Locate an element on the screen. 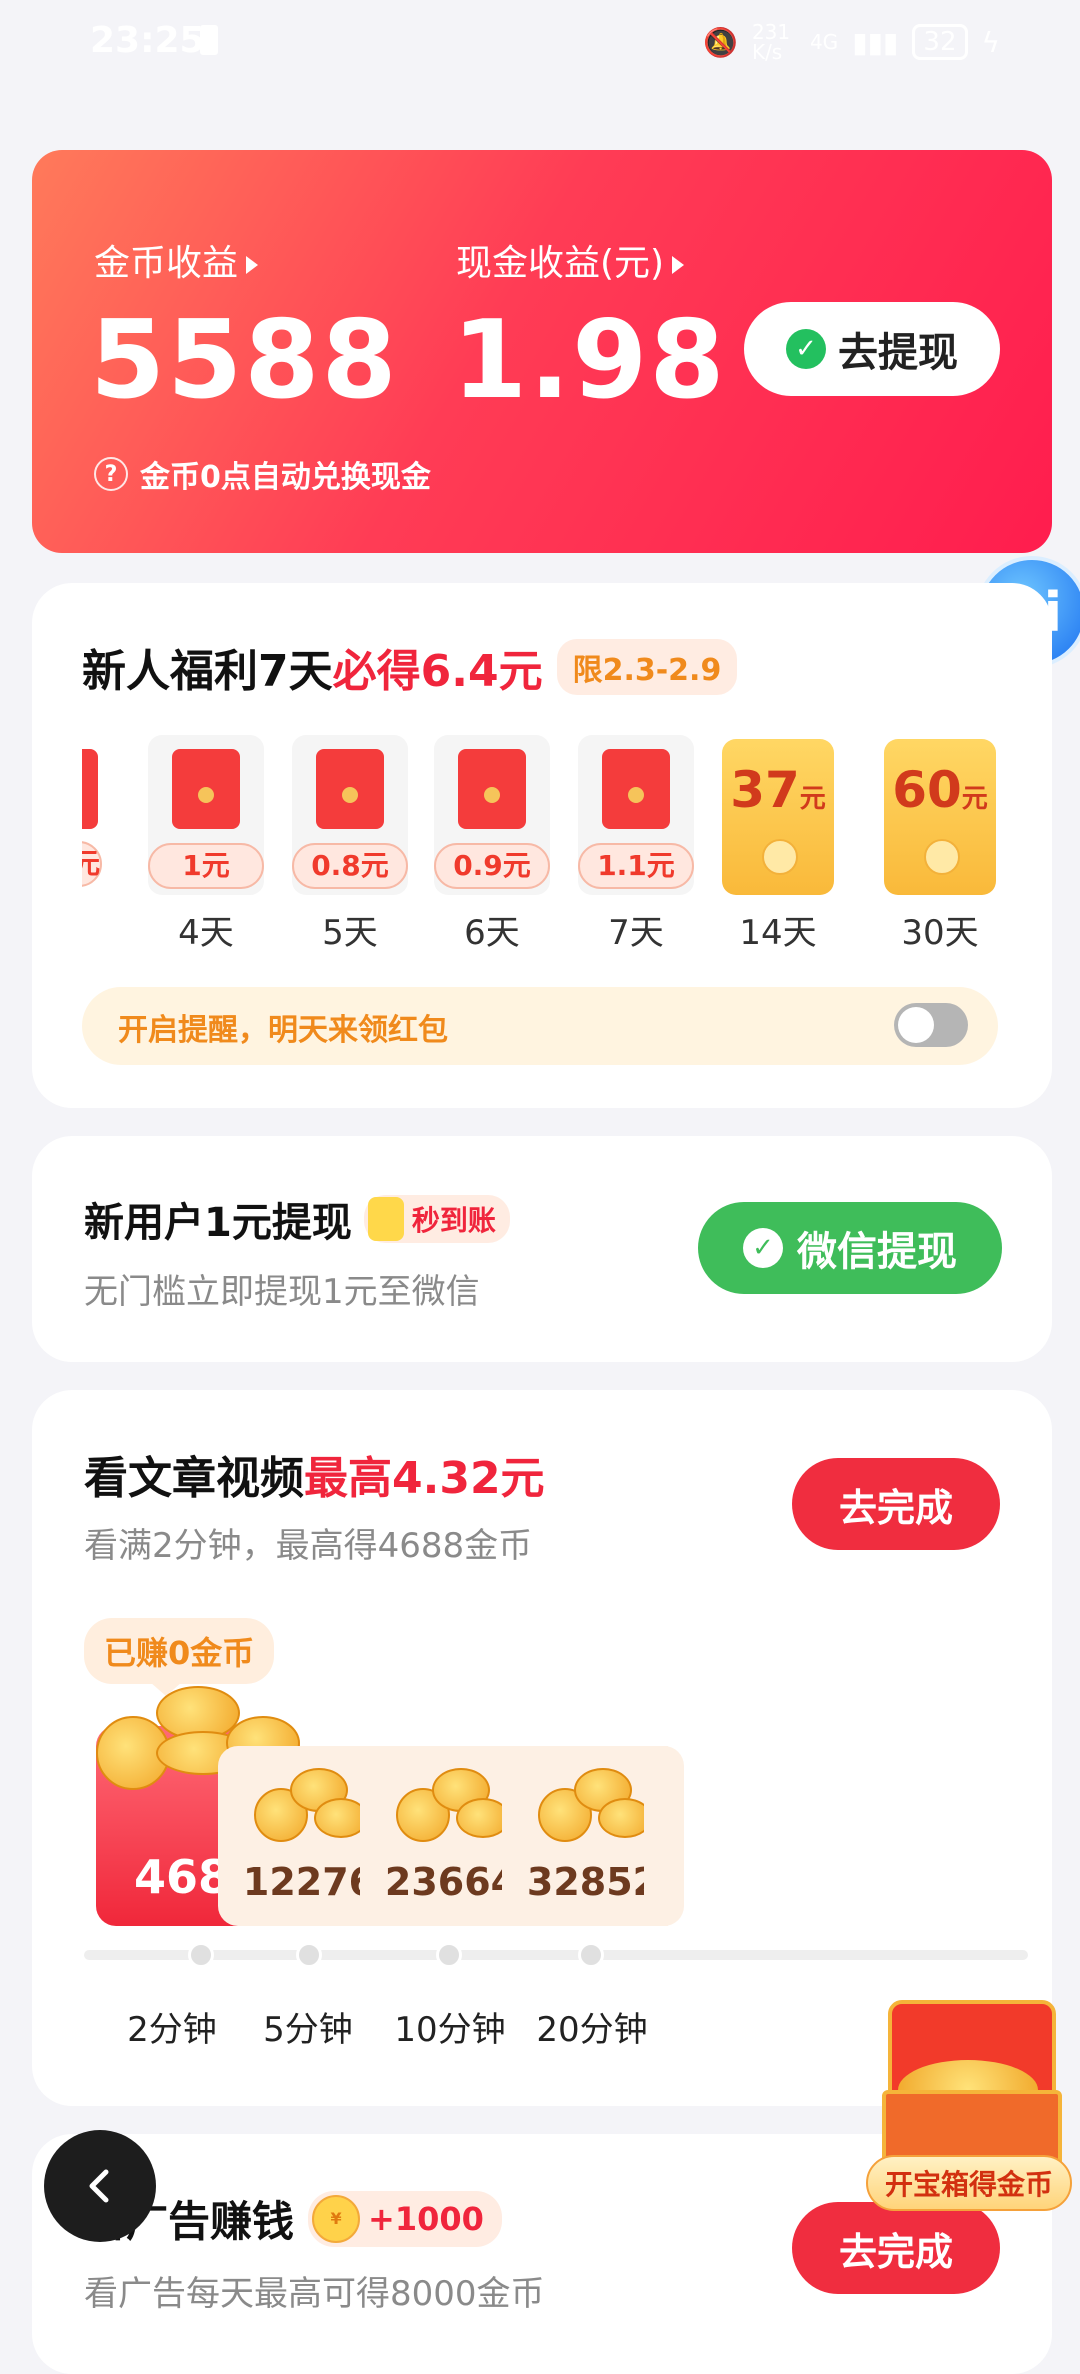 The width and height of the screenshot is (1080, 2374). ads-subtitle: 看广告每天最高可得8000金币 is located at coordinates (314, 2294).